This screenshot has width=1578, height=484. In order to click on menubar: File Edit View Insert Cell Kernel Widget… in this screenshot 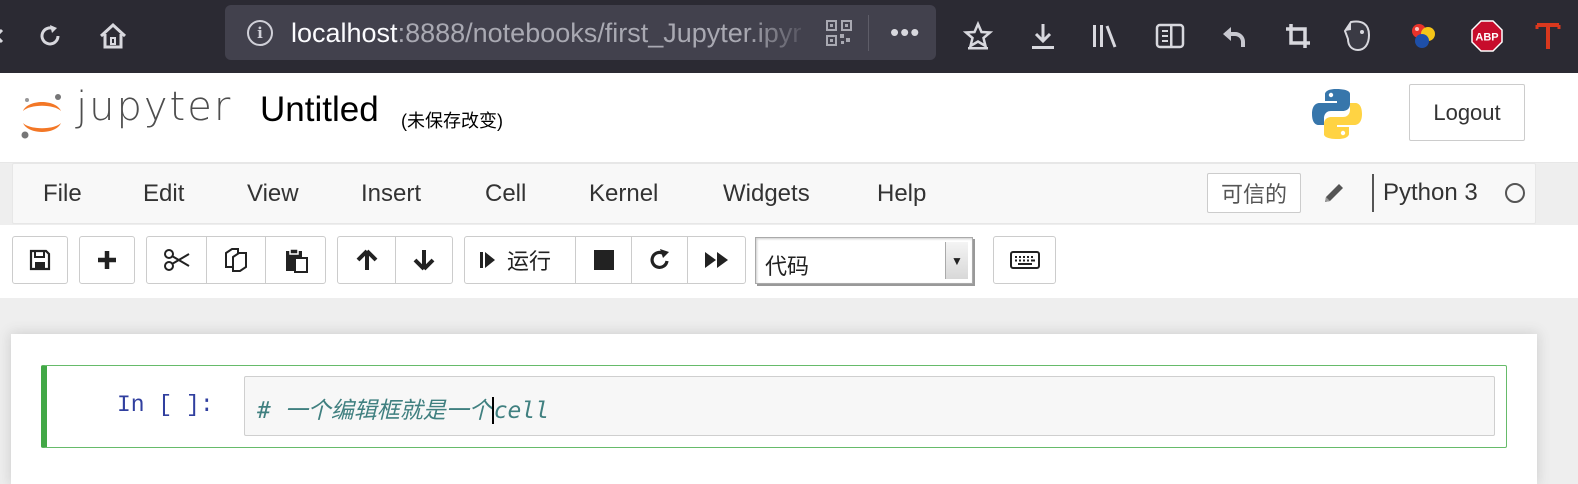, I will do `click(774, 193)`.